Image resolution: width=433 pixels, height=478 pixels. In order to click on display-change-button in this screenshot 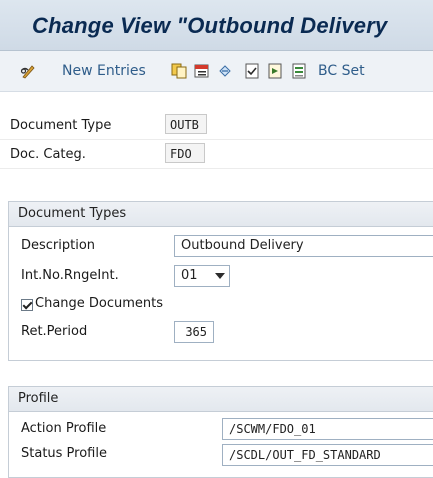, I will do `click(29, 71)`.